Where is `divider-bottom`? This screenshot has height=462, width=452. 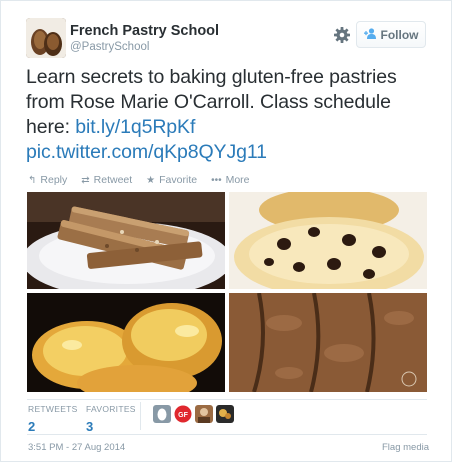 divider-bottom is located at coordinates (227, 434).